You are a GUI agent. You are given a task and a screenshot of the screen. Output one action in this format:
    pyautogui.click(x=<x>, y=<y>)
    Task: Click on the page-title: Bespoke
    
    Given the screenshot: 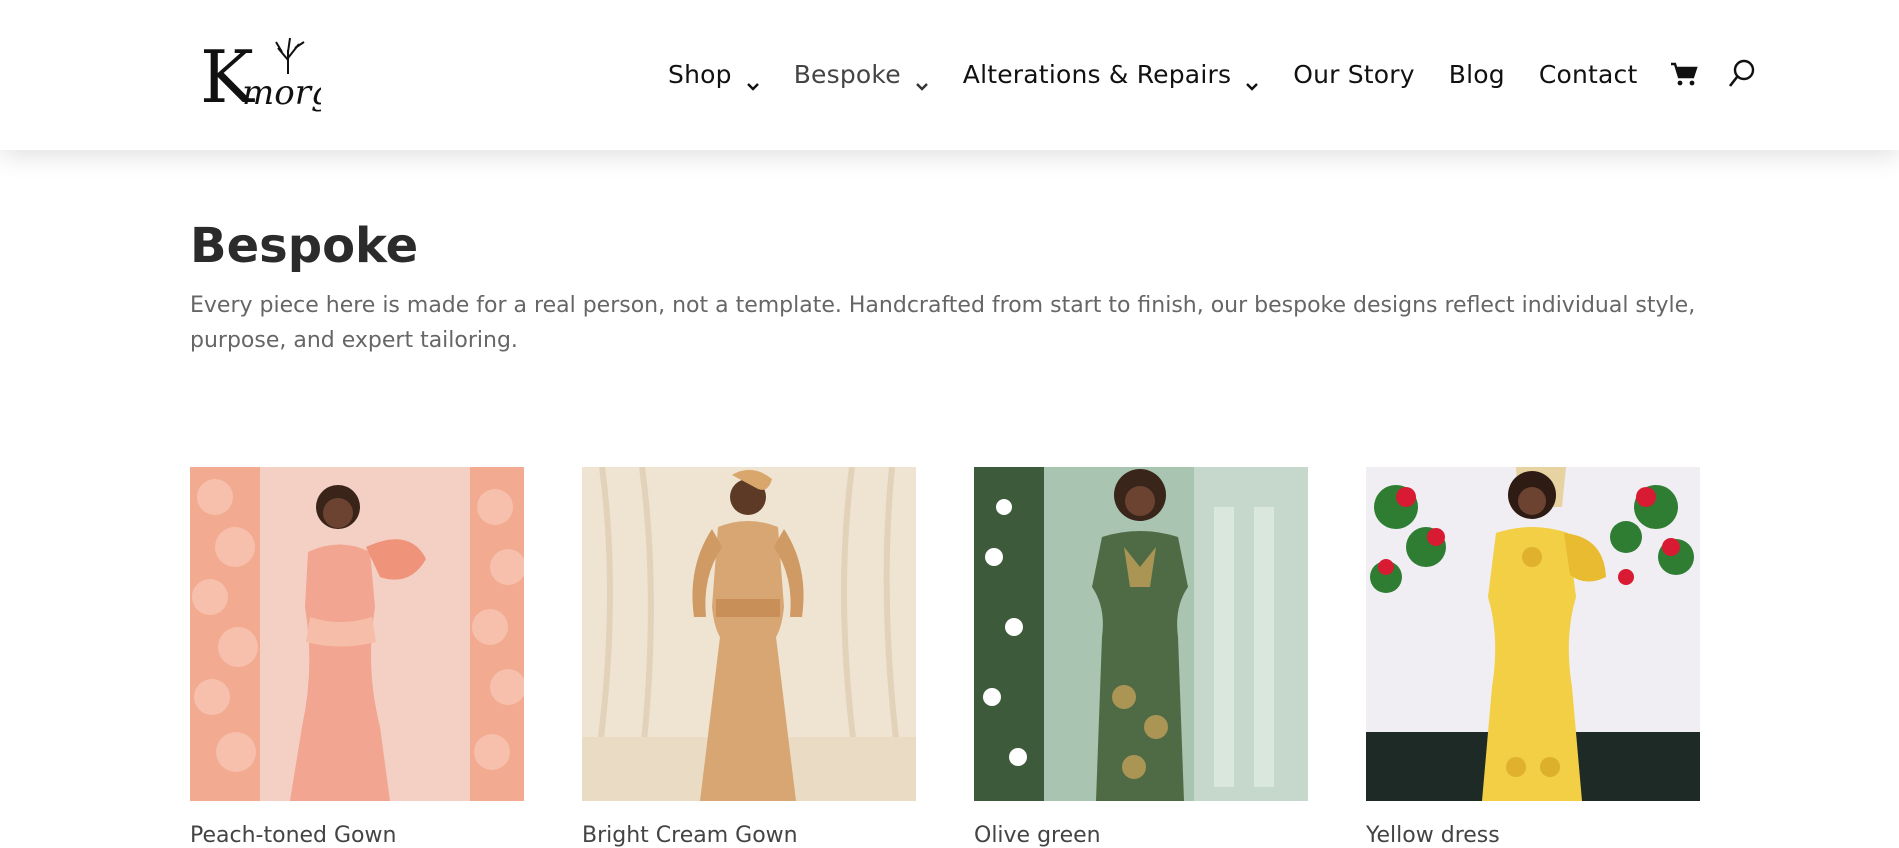 What is the action you would take?
    pyautogui.click(x=304, y=246)
    